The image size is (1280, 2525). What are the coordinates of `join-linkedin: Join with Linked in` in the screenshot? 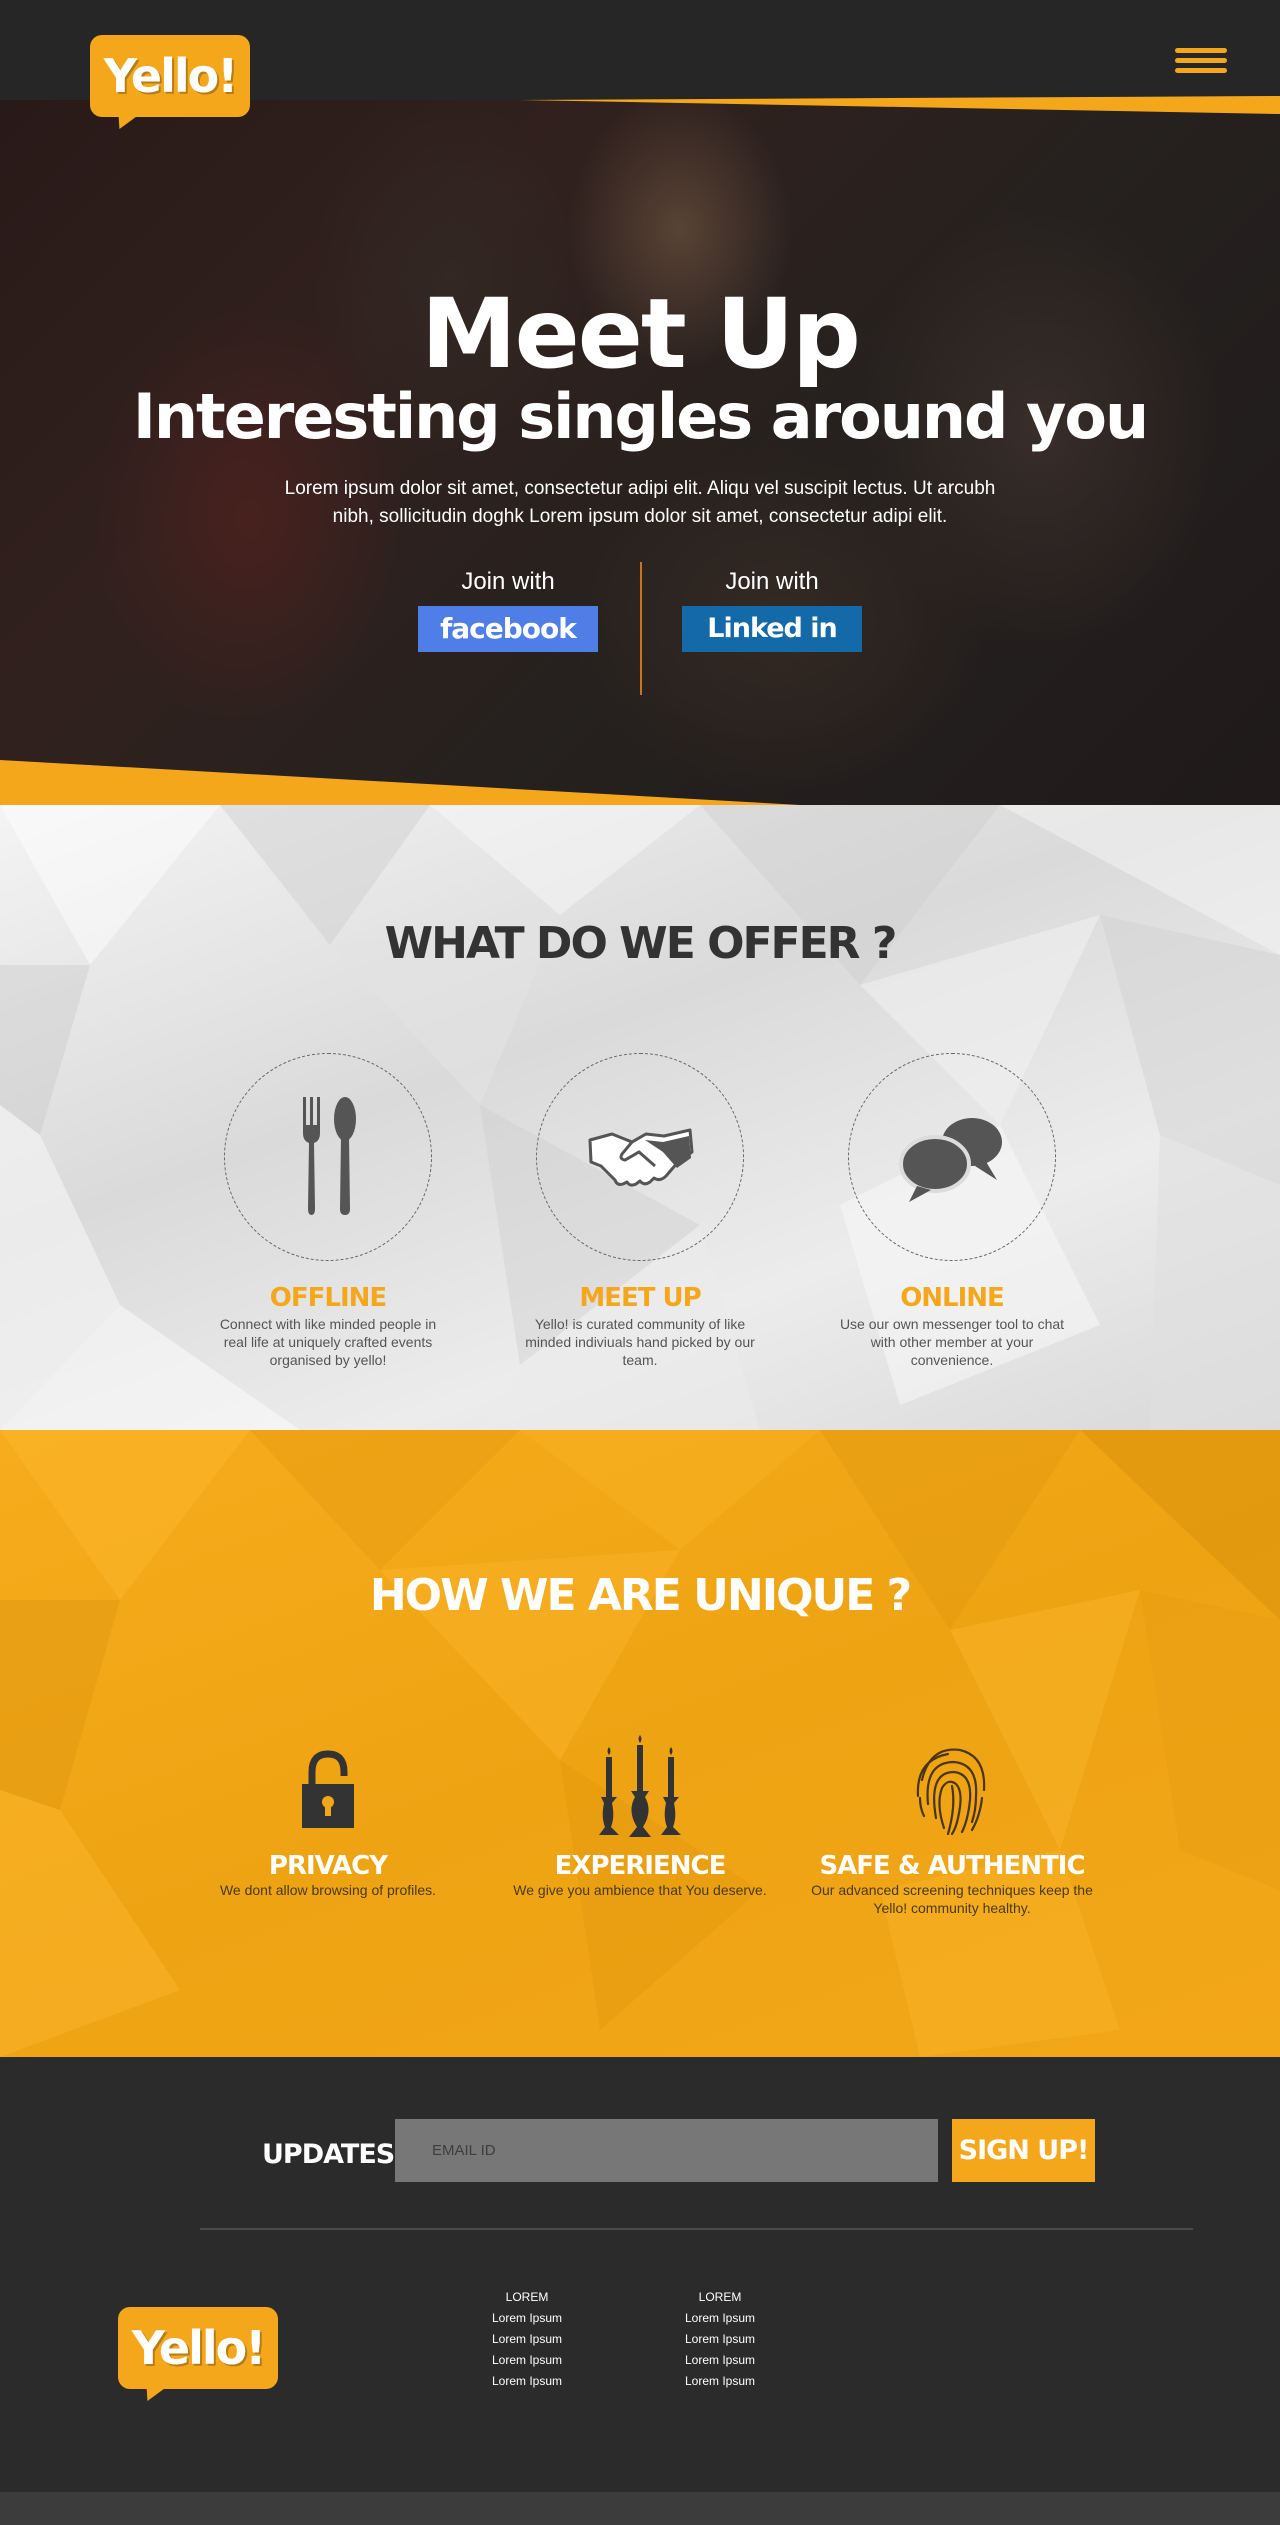 It's located at (772, 610).